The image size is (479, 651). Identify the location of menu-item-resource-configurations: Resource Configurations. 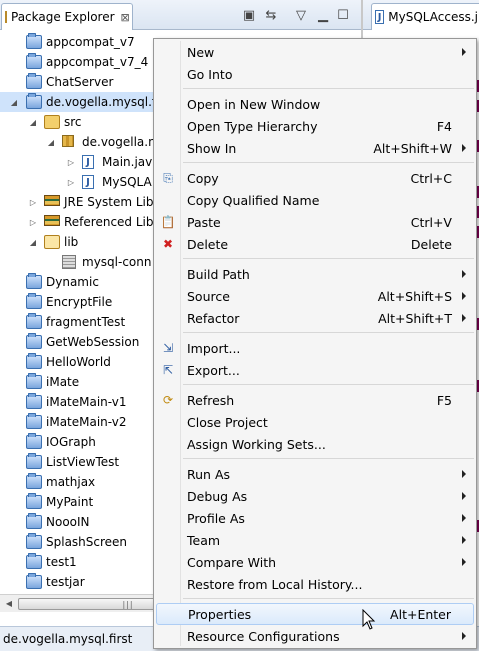
(315, 636).